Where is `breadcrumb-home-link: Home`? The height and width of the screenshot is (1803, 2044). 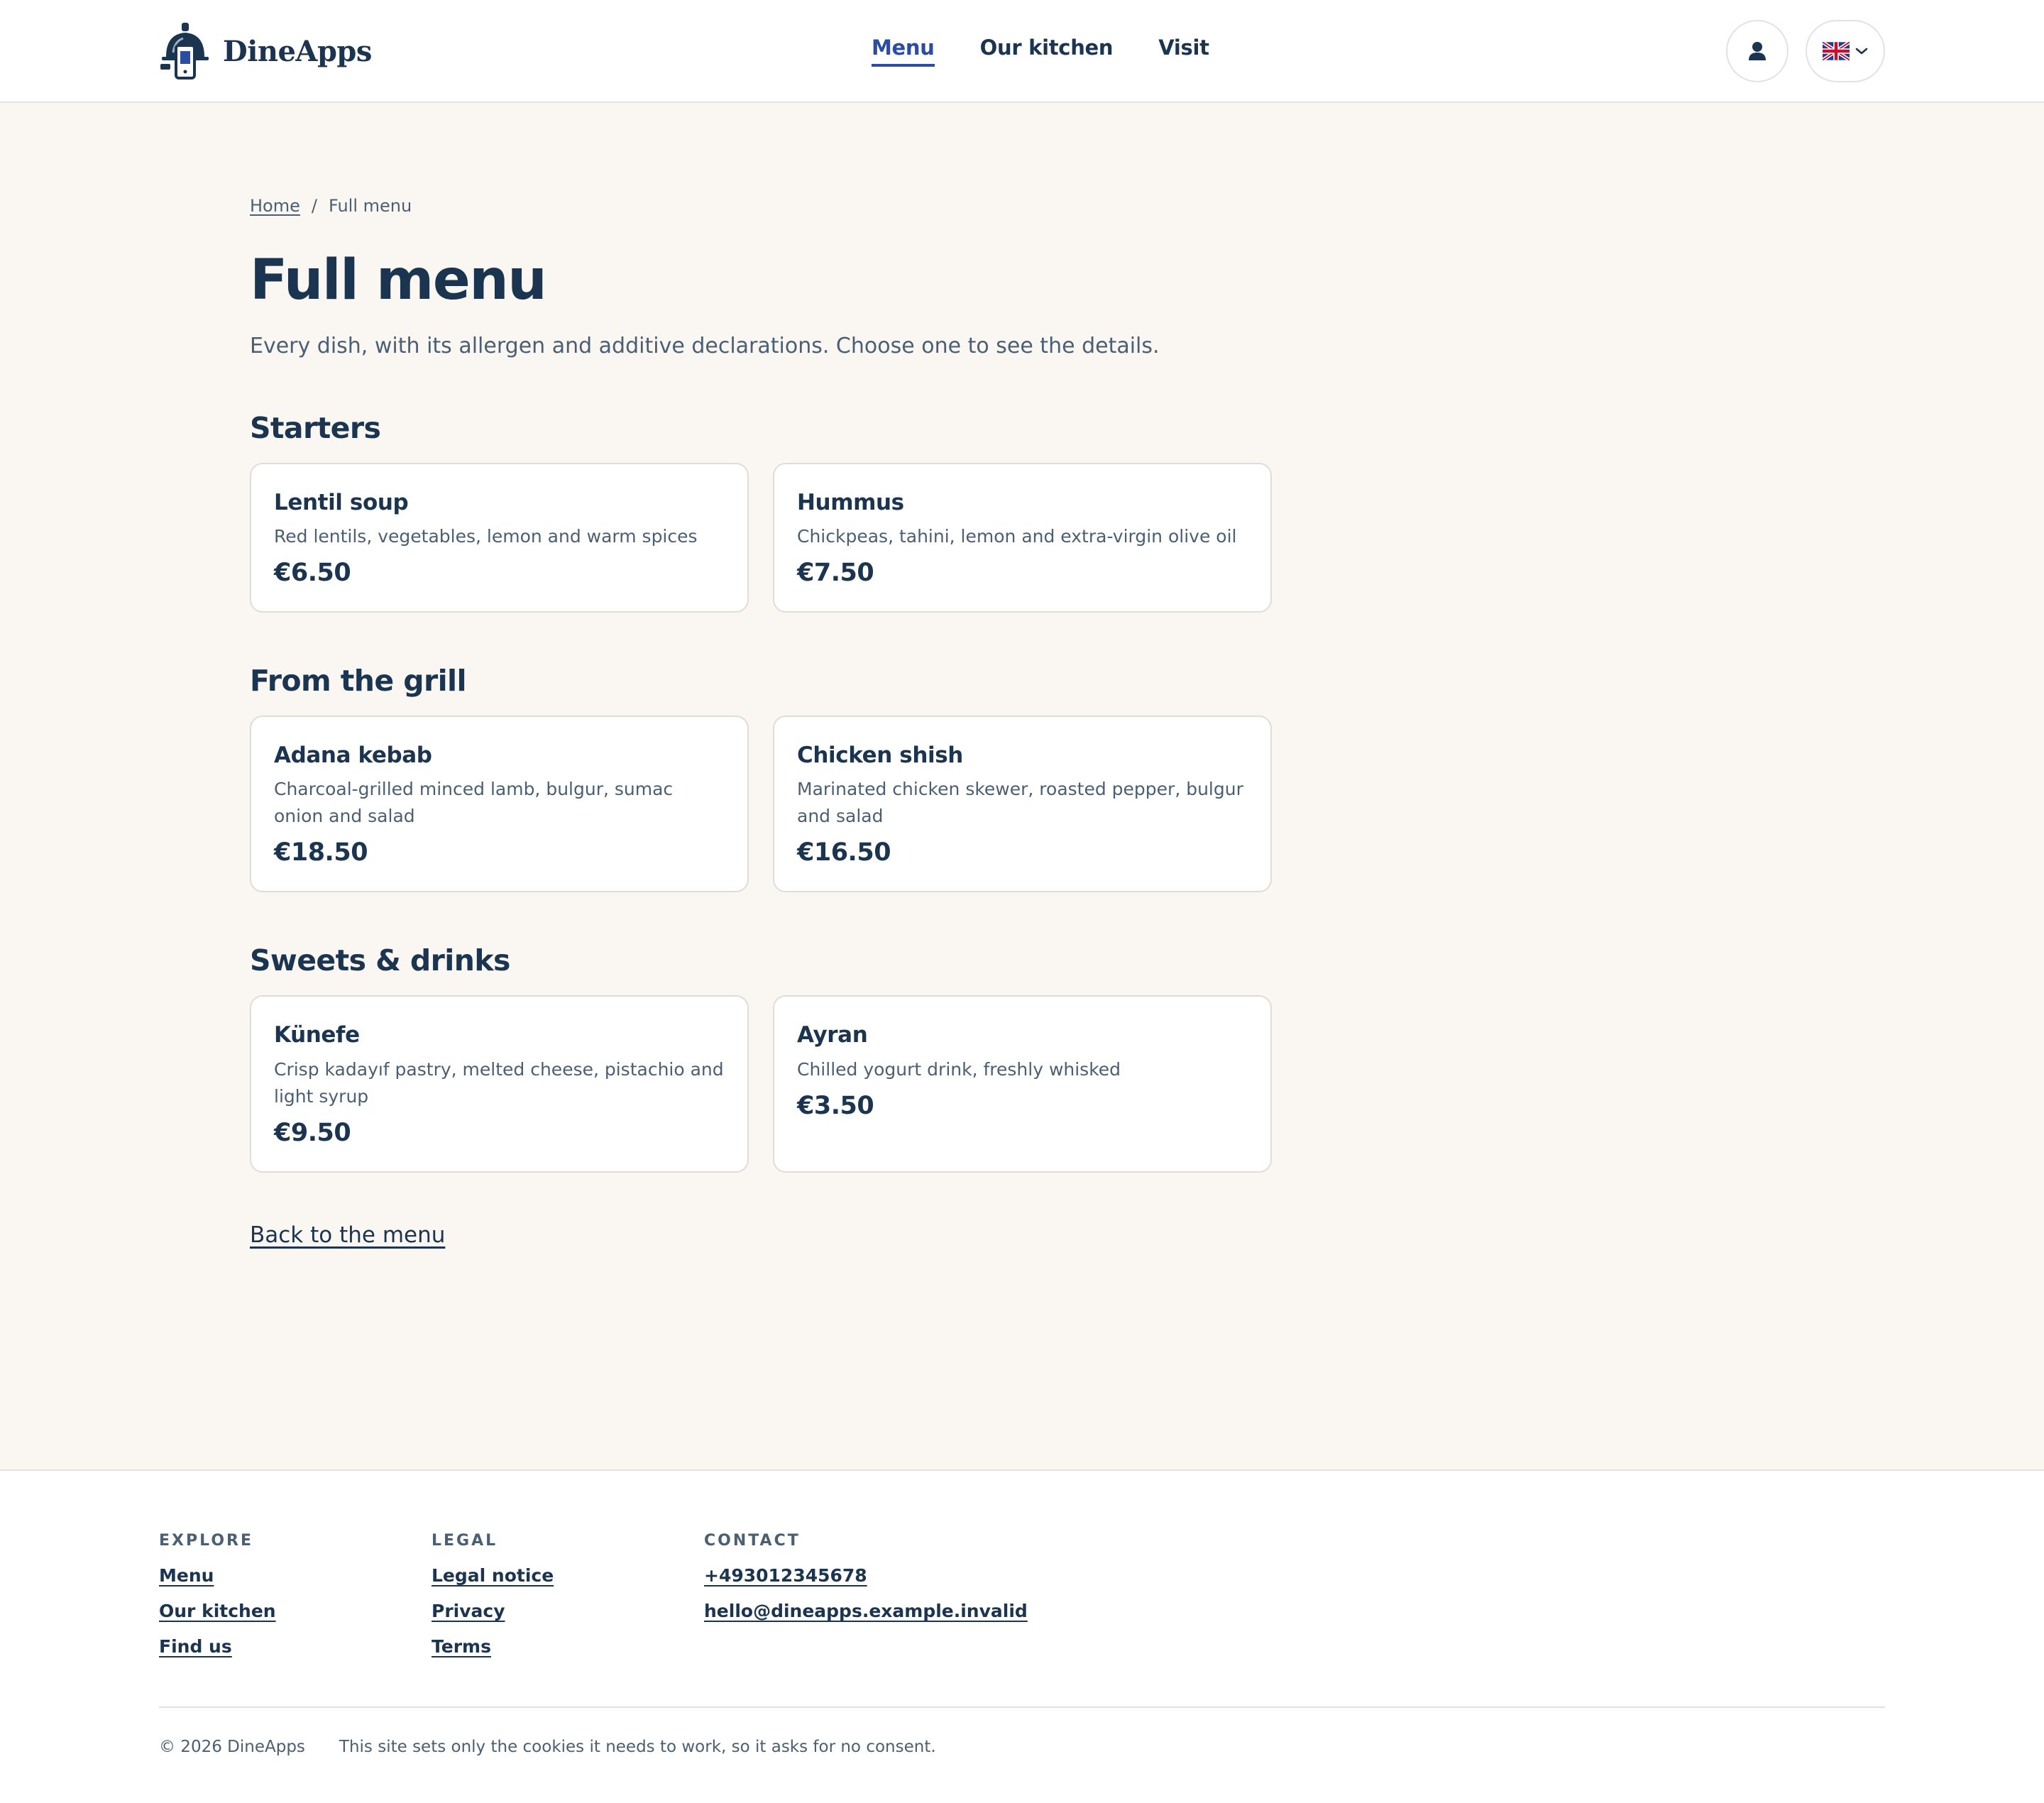 breadcrumb-home-link: Home is located at coordinates (275, 206).